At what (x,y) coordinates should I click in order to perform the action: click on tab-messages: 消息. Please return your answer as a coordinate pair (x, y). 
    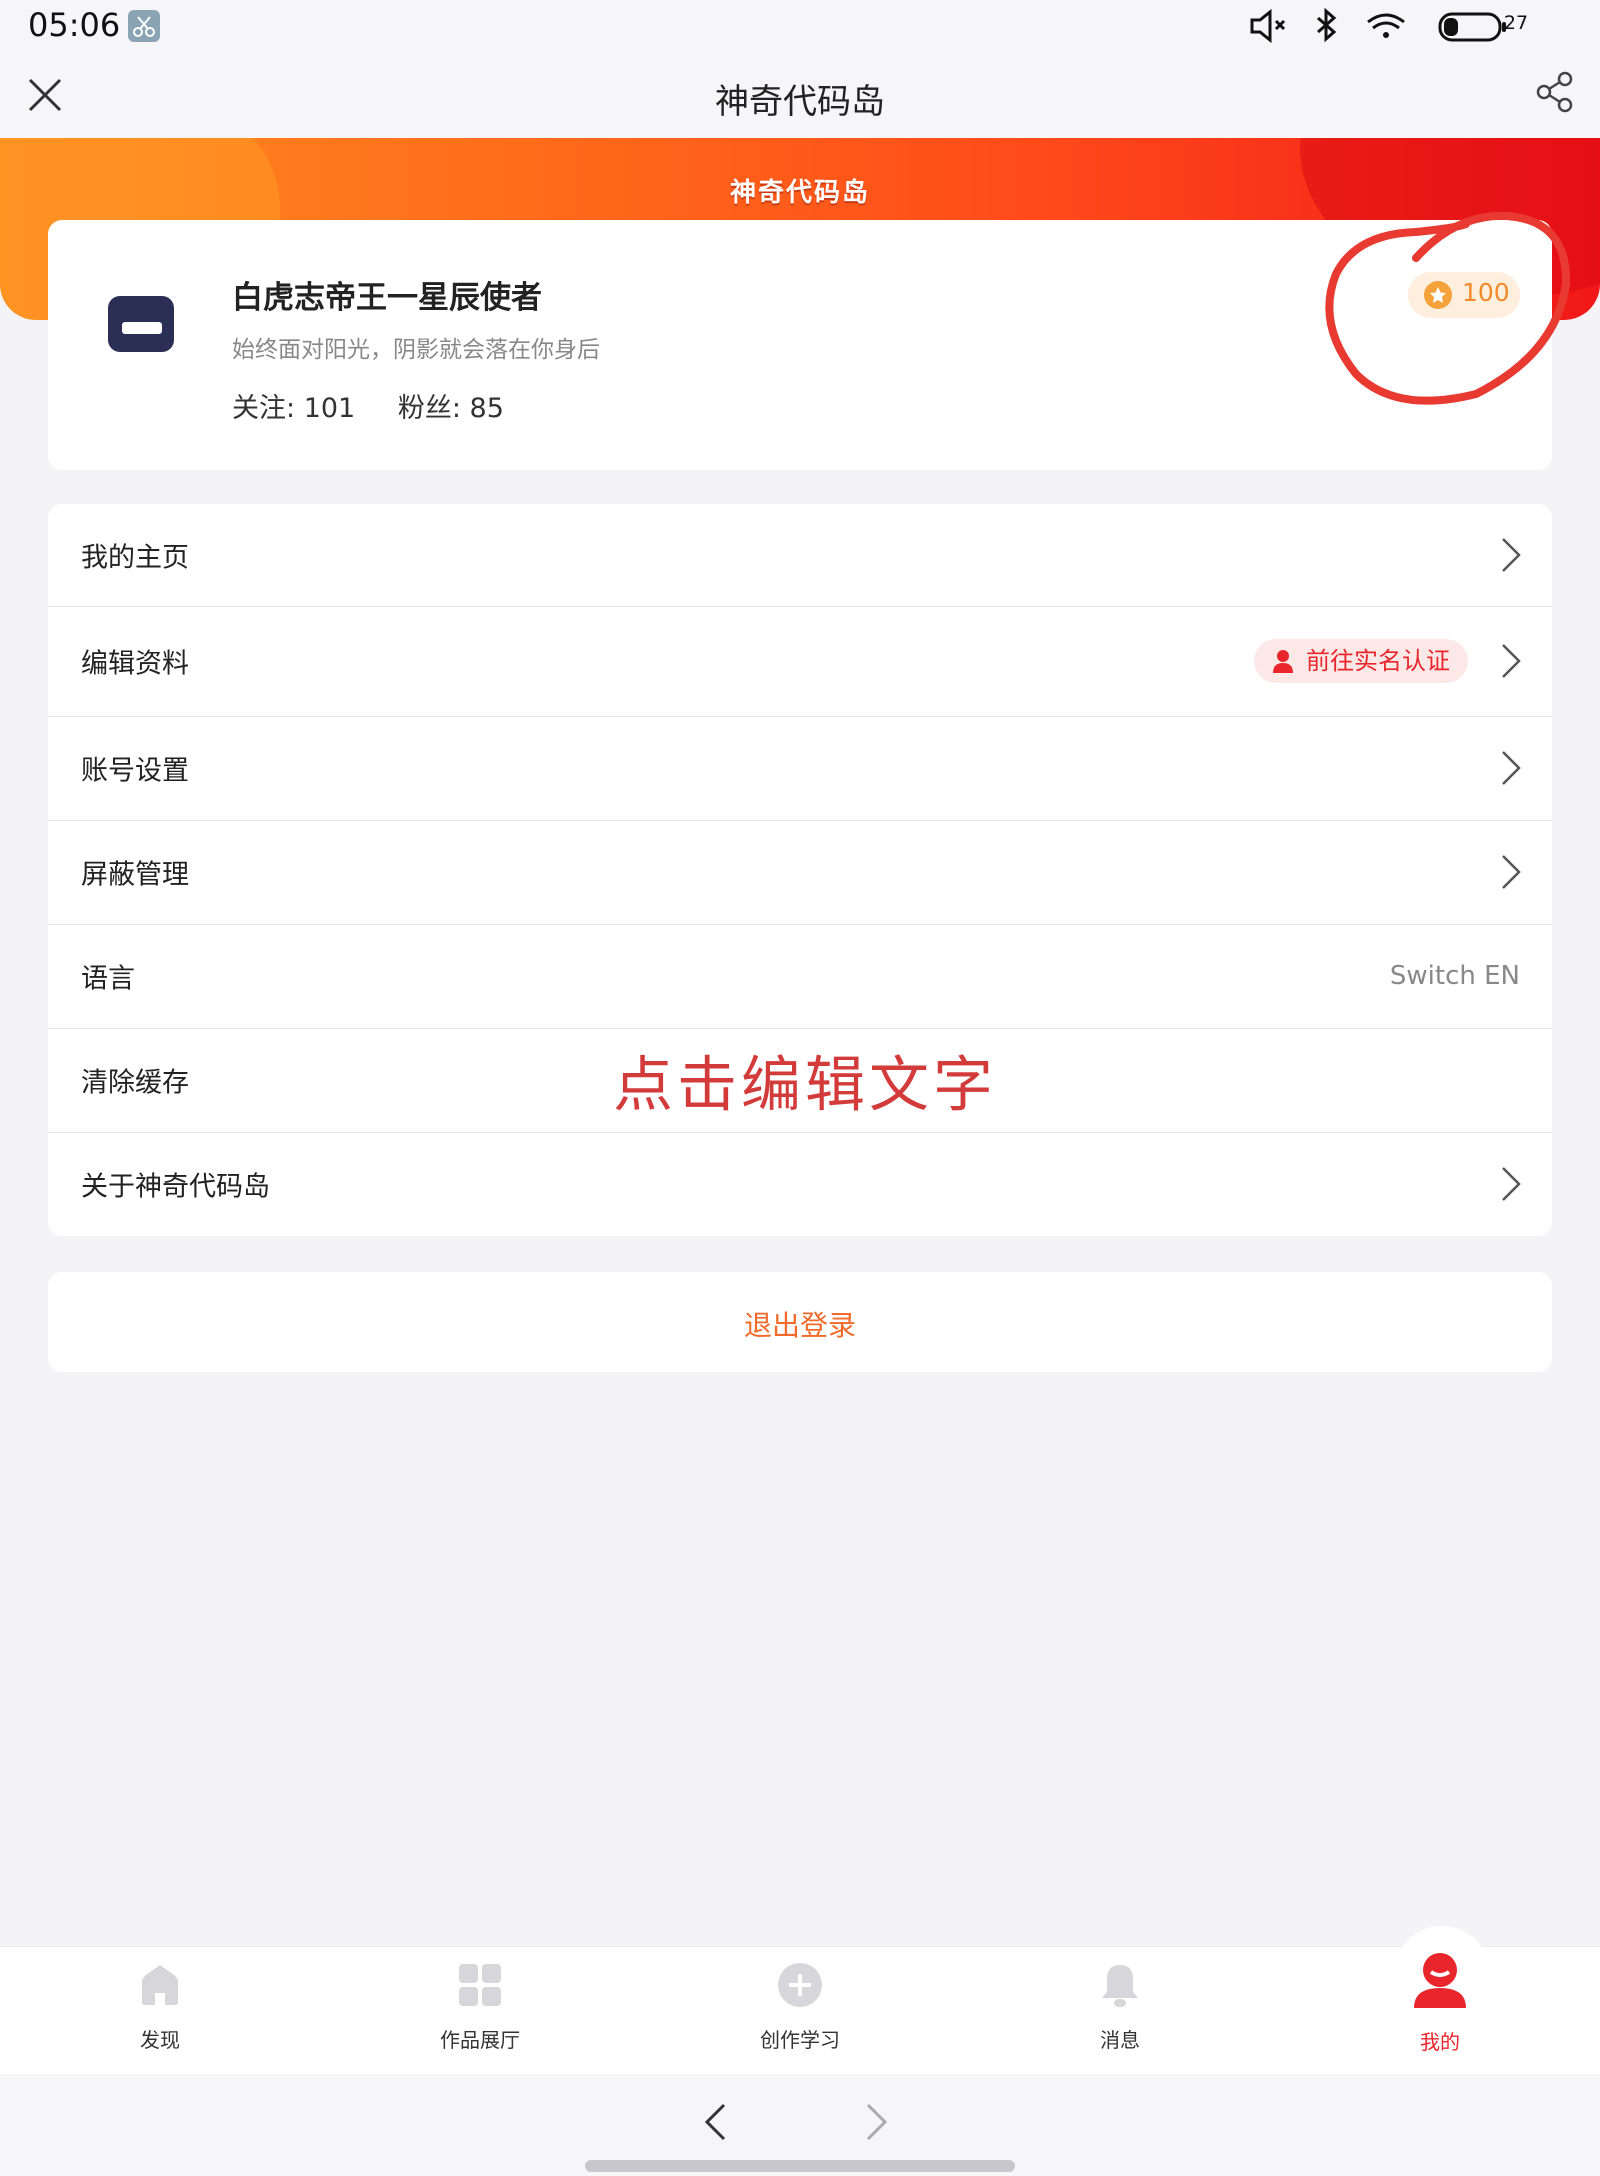
    Looking at the image, I should click on (1120, 2007).